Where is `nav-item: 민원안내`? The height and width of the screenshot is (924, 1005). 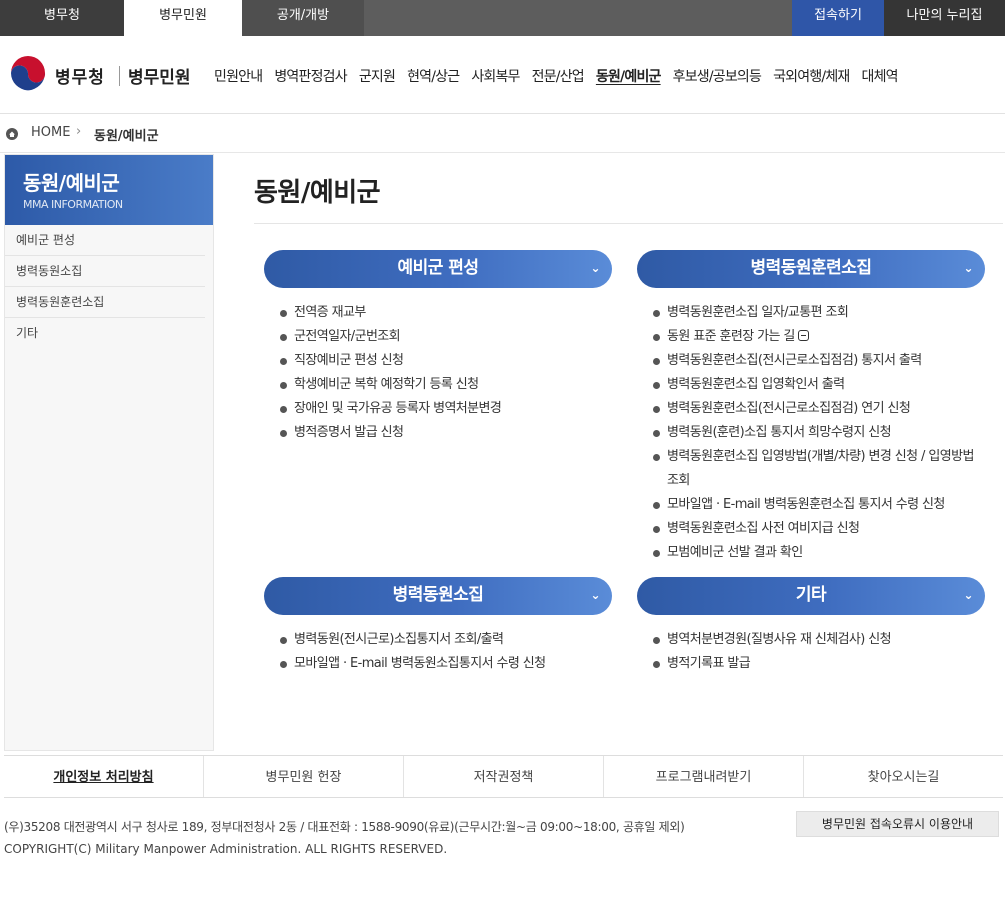 nav-item: 민원안내 is located at coordinates (238, 76).